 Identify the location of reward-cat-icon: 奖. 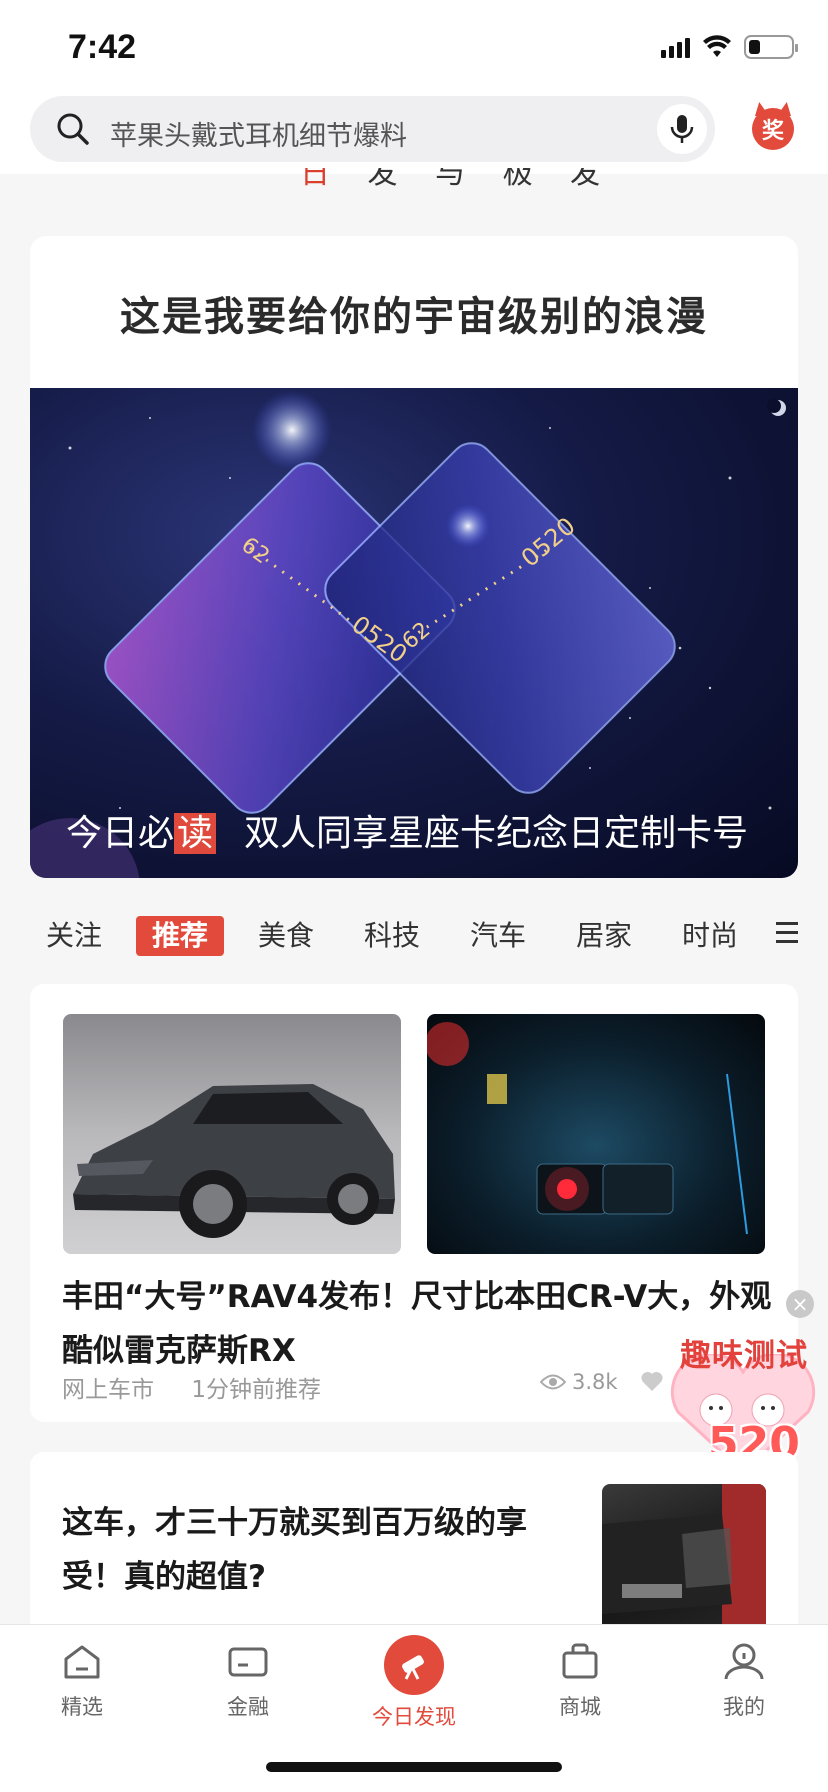
(773, 129).